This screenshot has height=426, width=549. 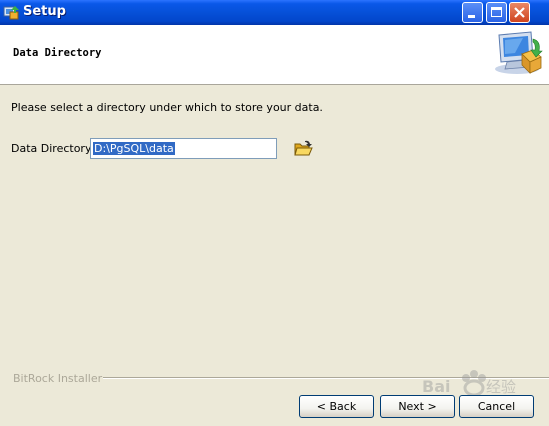 What do you see at coordinates (51, 148) in the screenshot?
I see `data-directory-label: Data Directory` at bounding box center [51, 148].